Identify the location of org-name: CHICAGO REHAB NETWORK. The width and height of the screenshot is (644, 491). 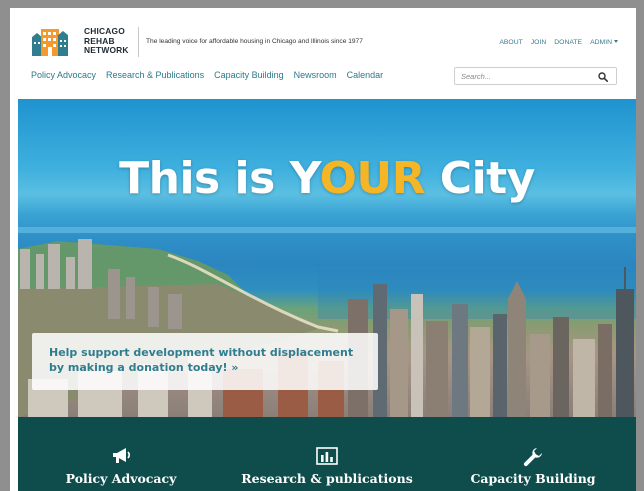
(106, 41).